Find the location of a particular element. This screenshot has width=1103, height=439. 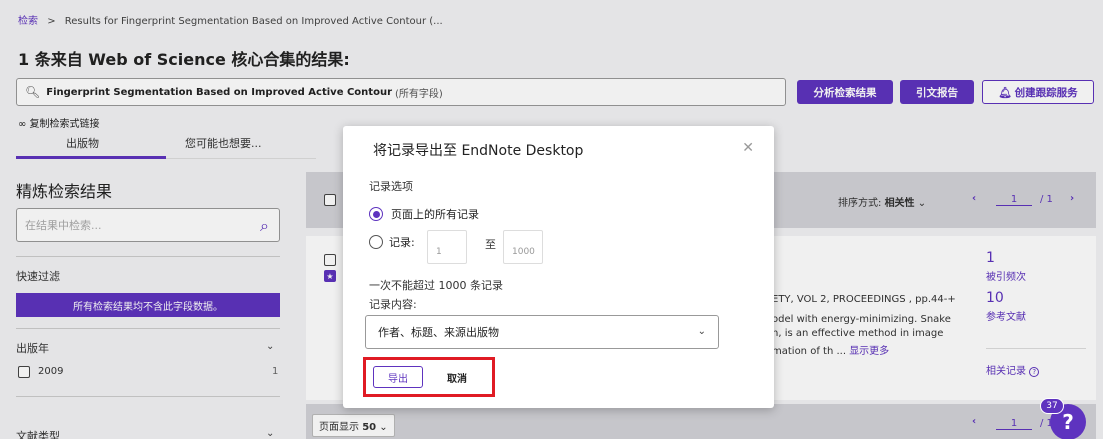

option-record-range: 记录: is located at coordinates (392, 242).